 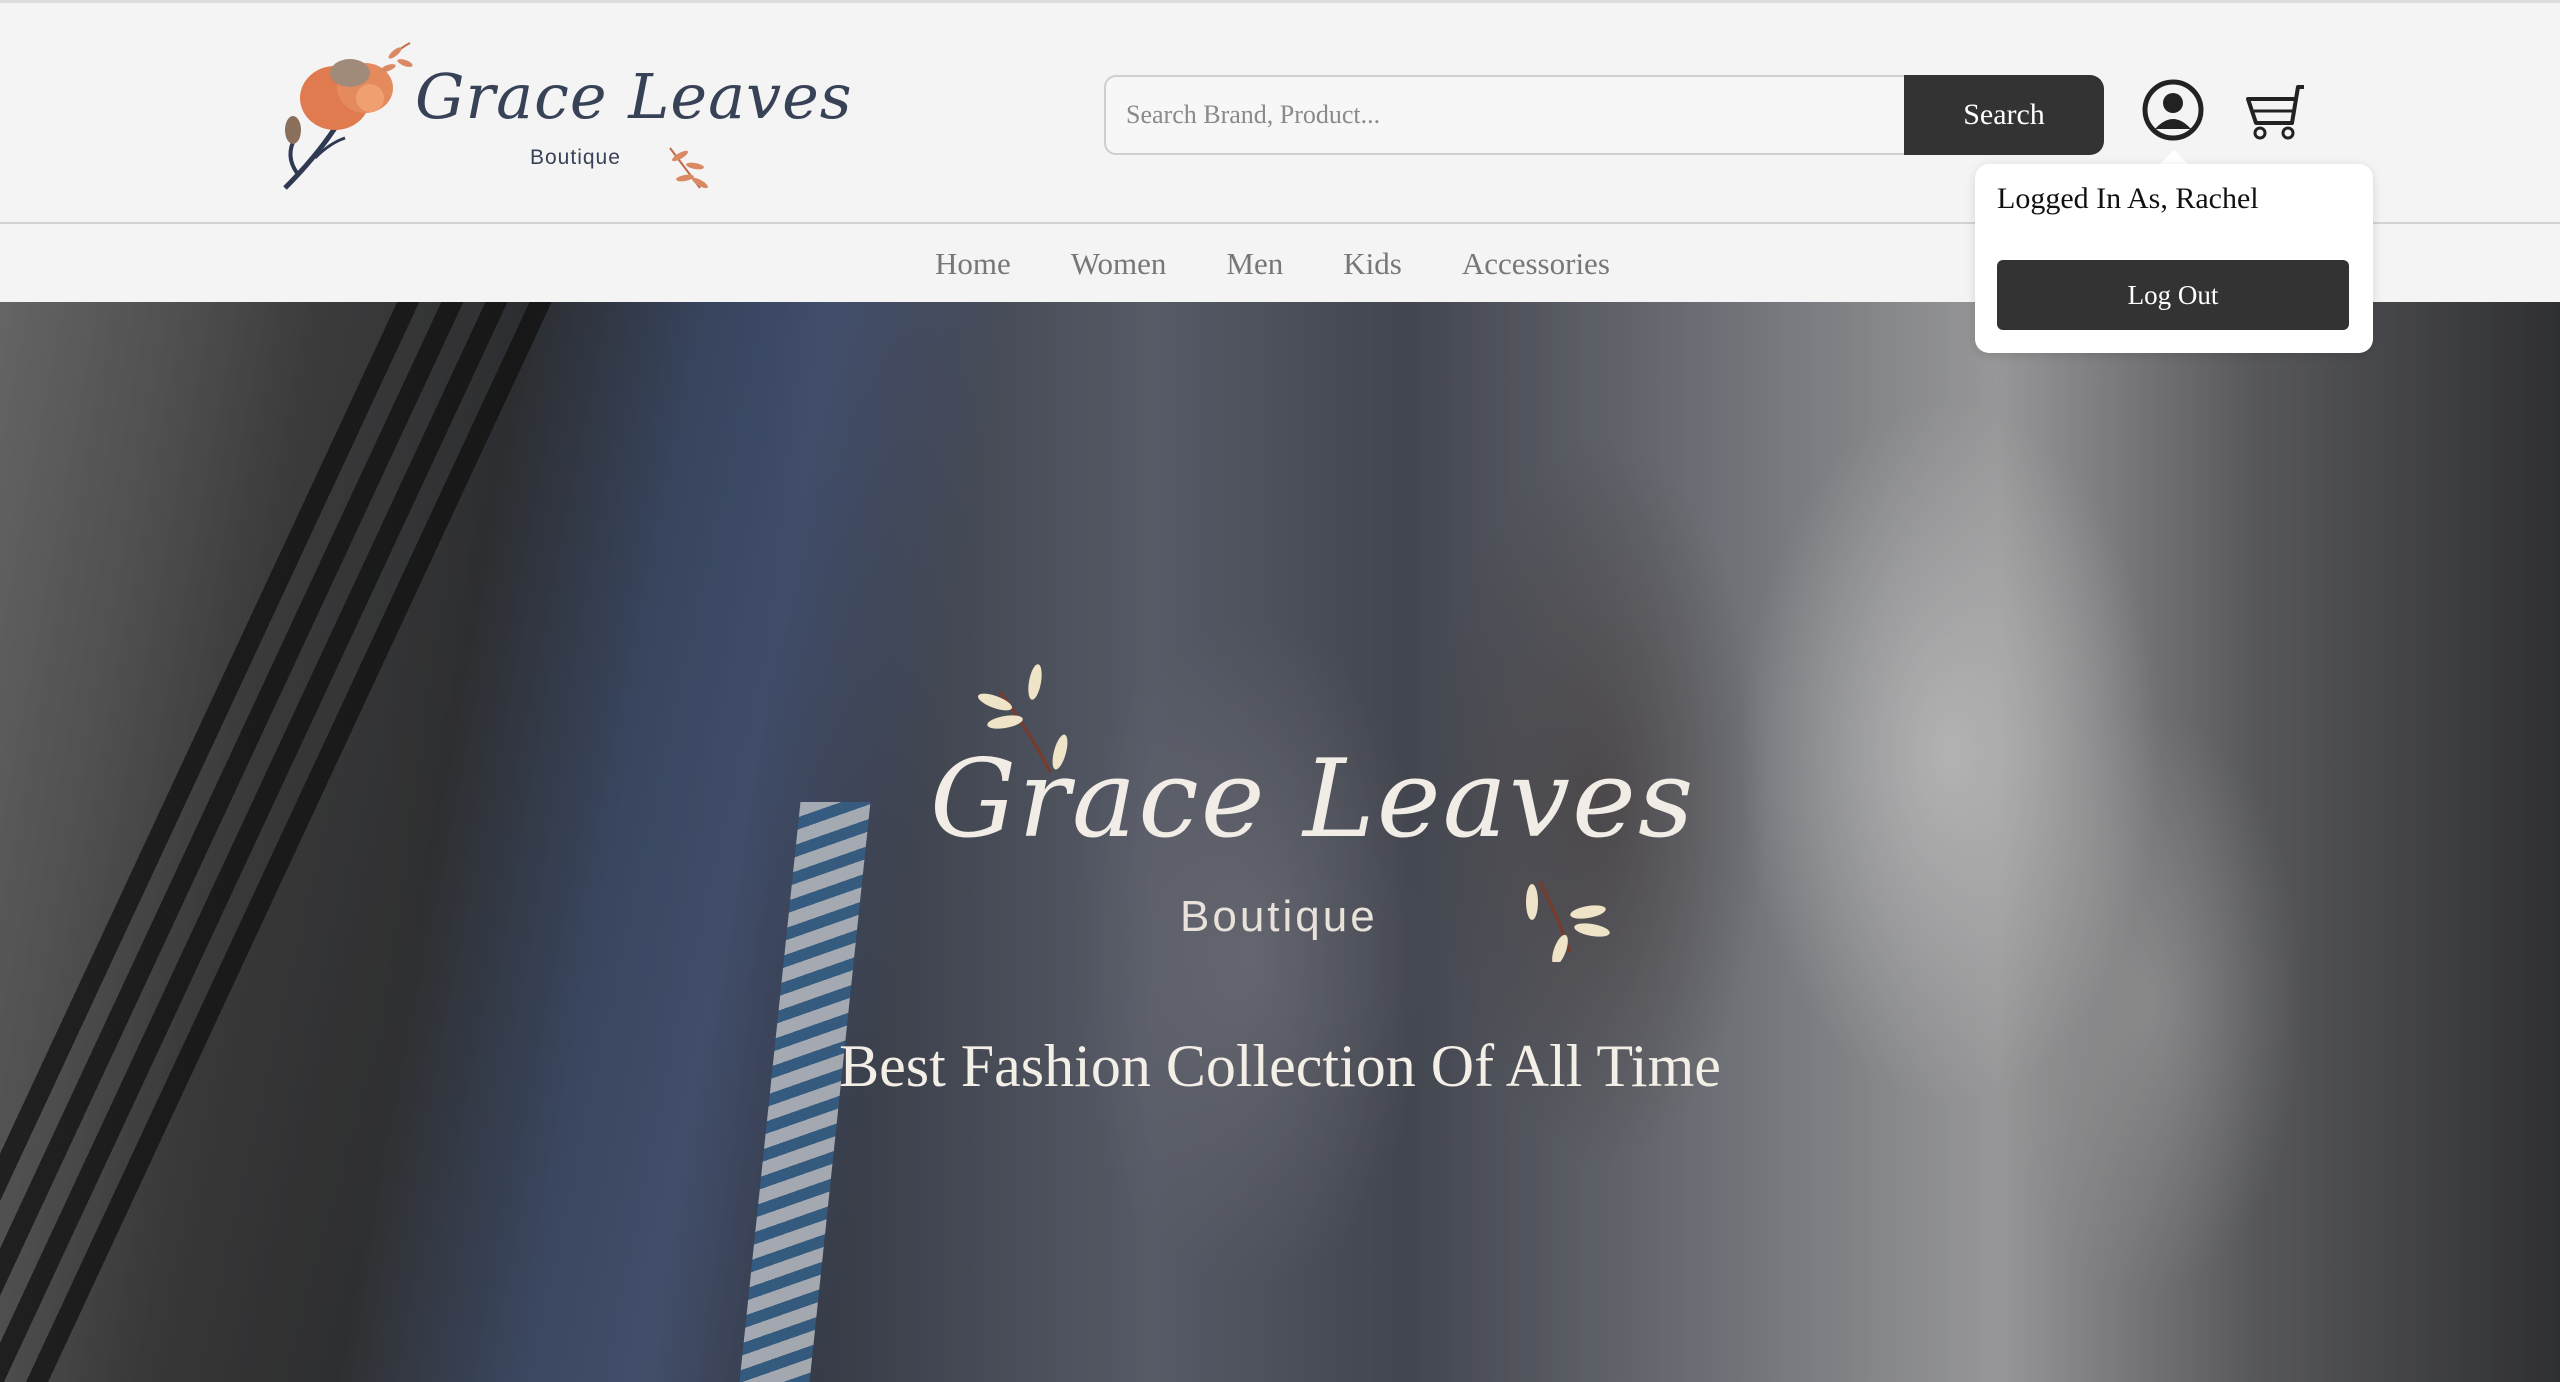 What do you see at coordinates (1536, 264) in the screenshot?
I see `nav-item-accessories: Accessories` at bounding box center [1536, 264].